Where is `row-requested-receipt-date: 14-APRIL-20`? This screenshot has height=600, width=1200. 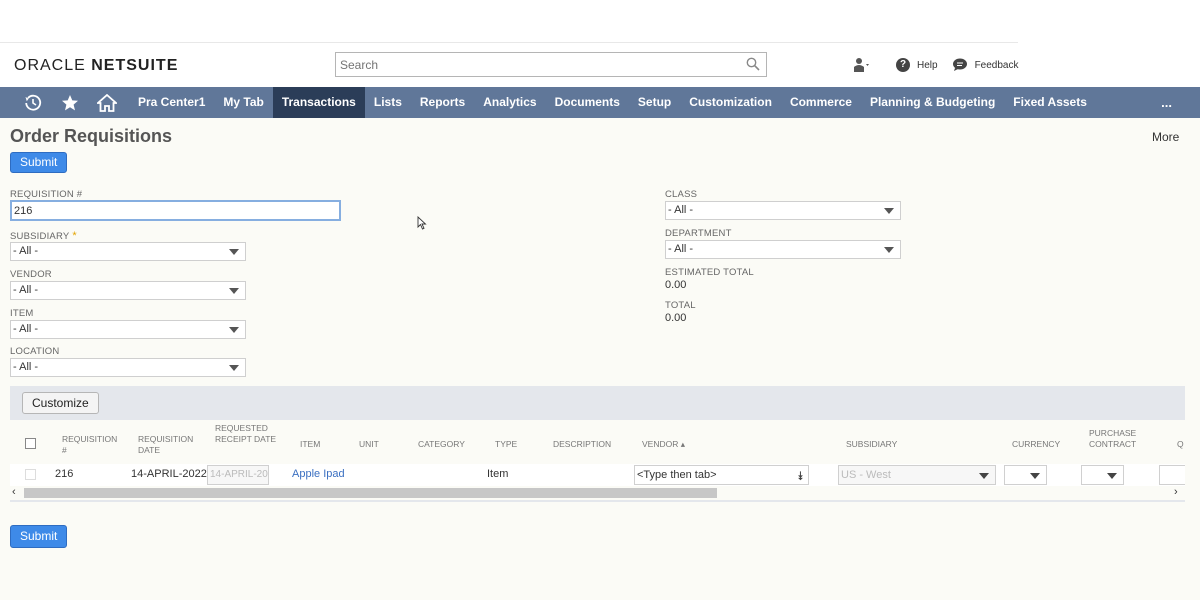 row-requested-receipt-date: 14-APRIL-20 is located at coordinates (238, 475).